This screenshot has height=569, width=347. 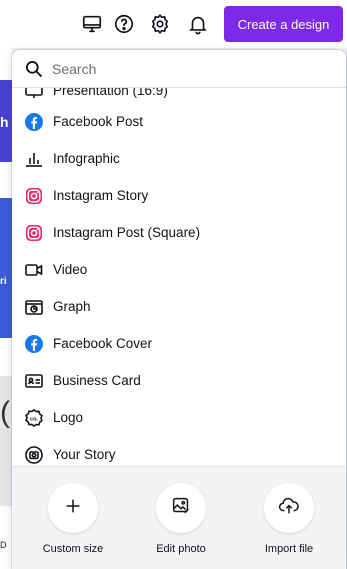 I want to click on import-file-label: Import file, so click(x=289, y=549).